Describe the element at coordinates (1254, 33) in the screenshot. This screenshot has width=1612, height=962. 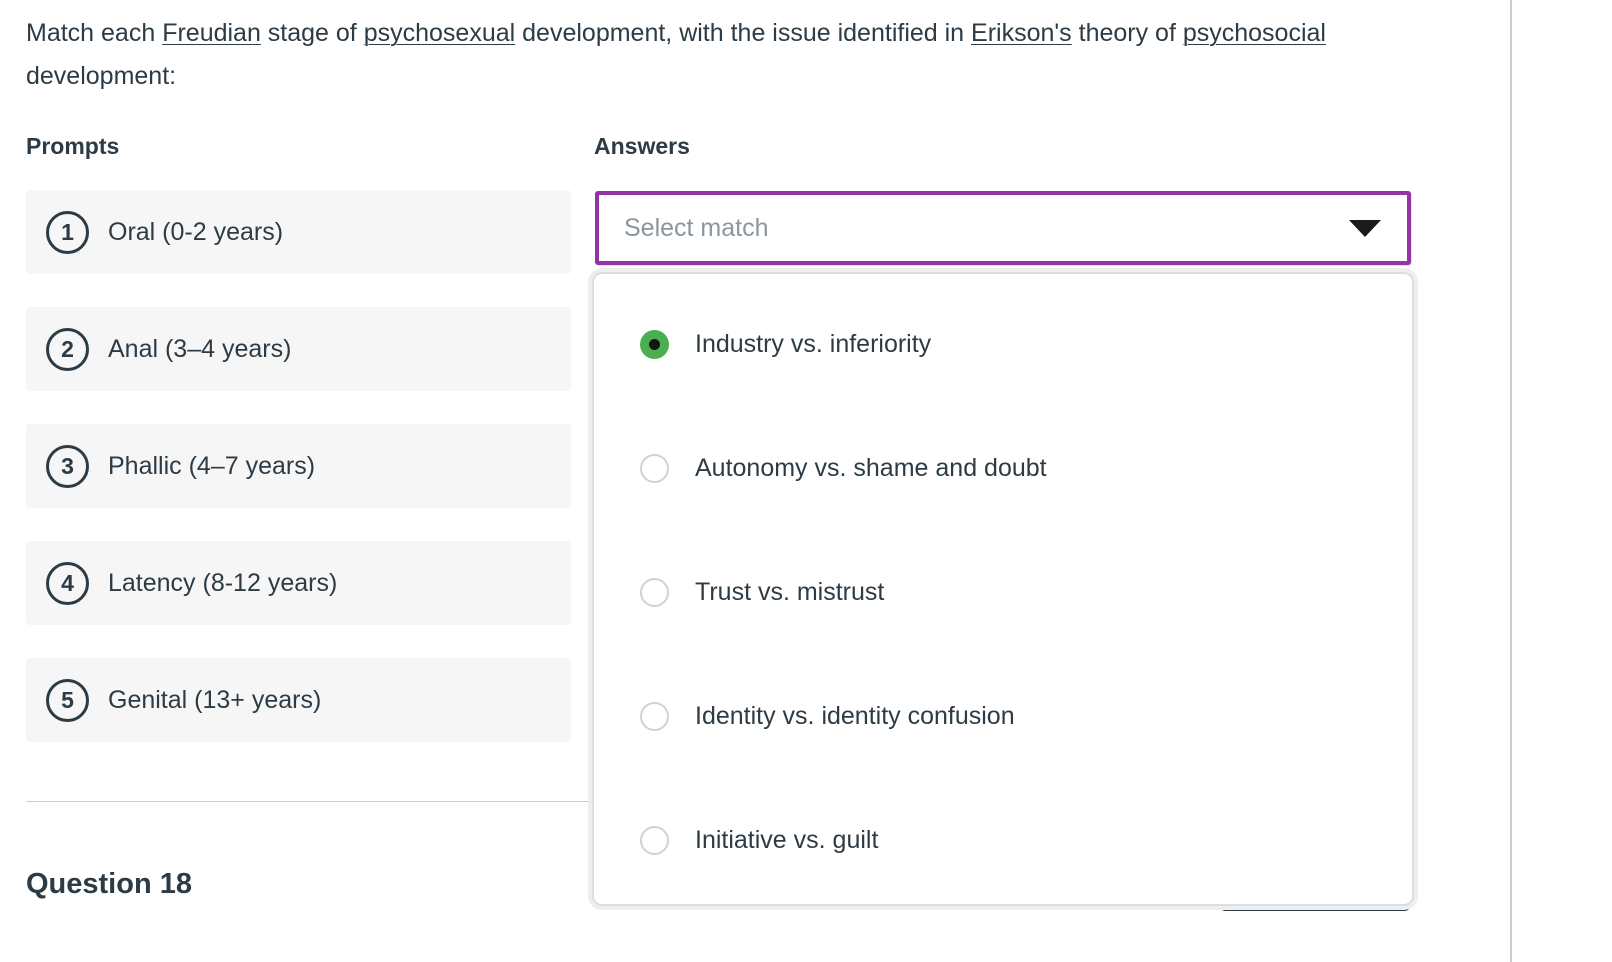
I see `stem-underlined-term: psychosocial` at that location.